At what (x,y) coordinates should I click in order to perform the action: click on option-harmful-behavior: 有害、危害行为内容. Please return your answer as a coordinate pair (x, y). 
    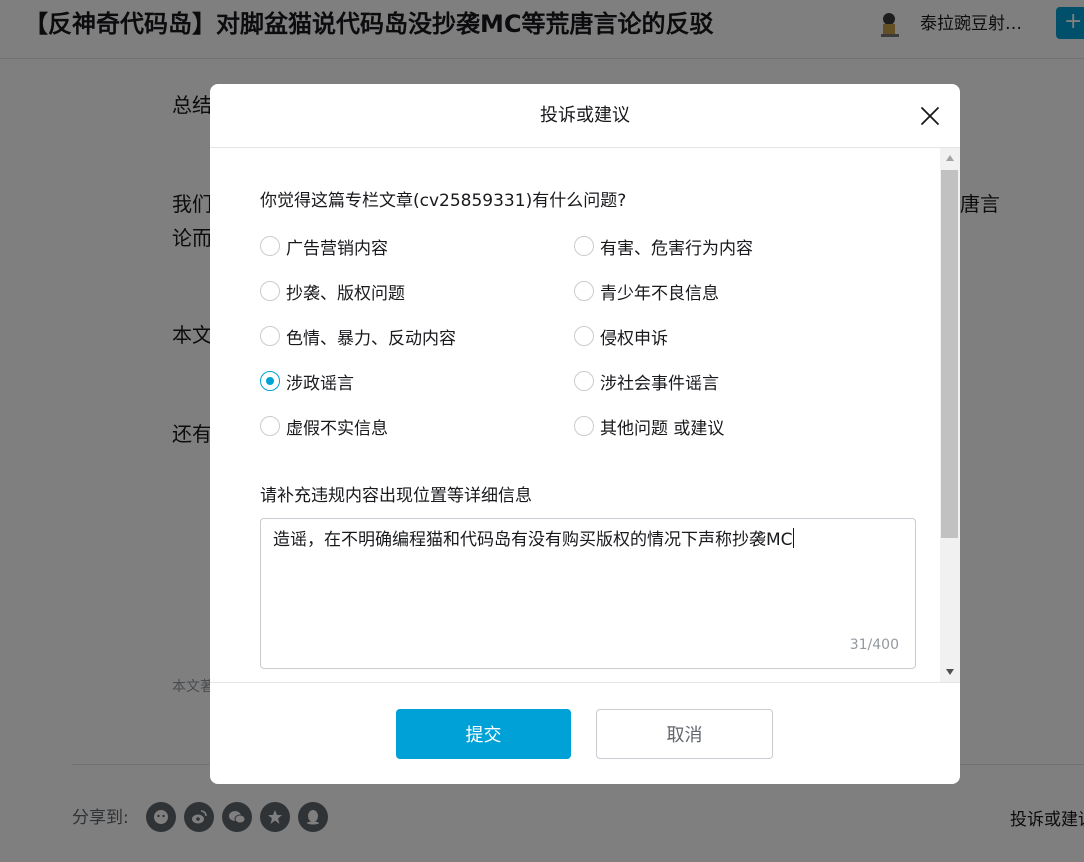
    Looking at the image, I should click on (663, 246).